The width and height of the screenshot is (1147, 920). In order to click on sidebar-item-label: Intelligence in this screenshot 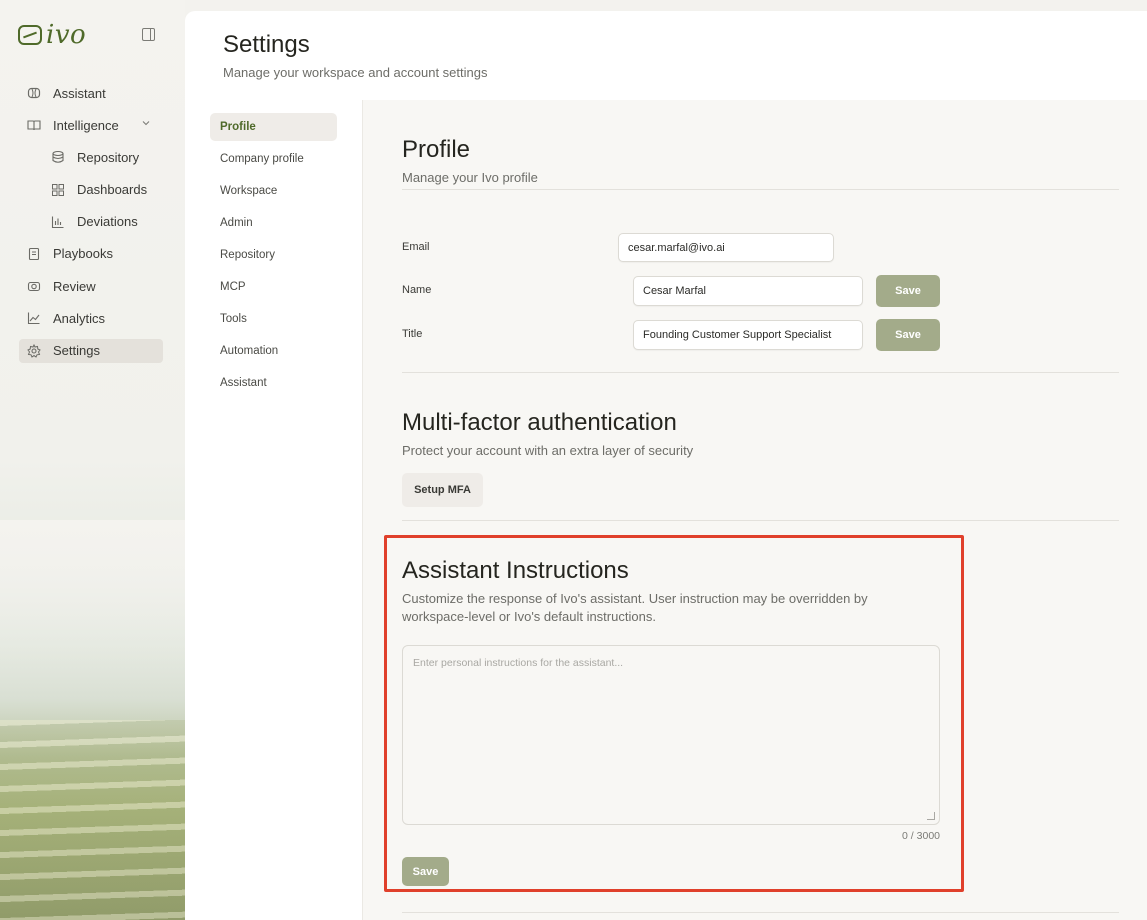, I will do `click(86, 125)`.